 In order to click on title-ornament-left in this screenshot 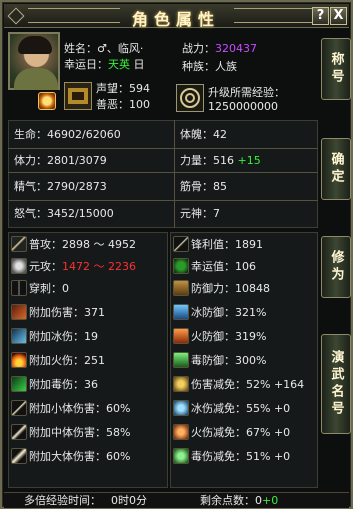, I will do `click(74, 15)`.